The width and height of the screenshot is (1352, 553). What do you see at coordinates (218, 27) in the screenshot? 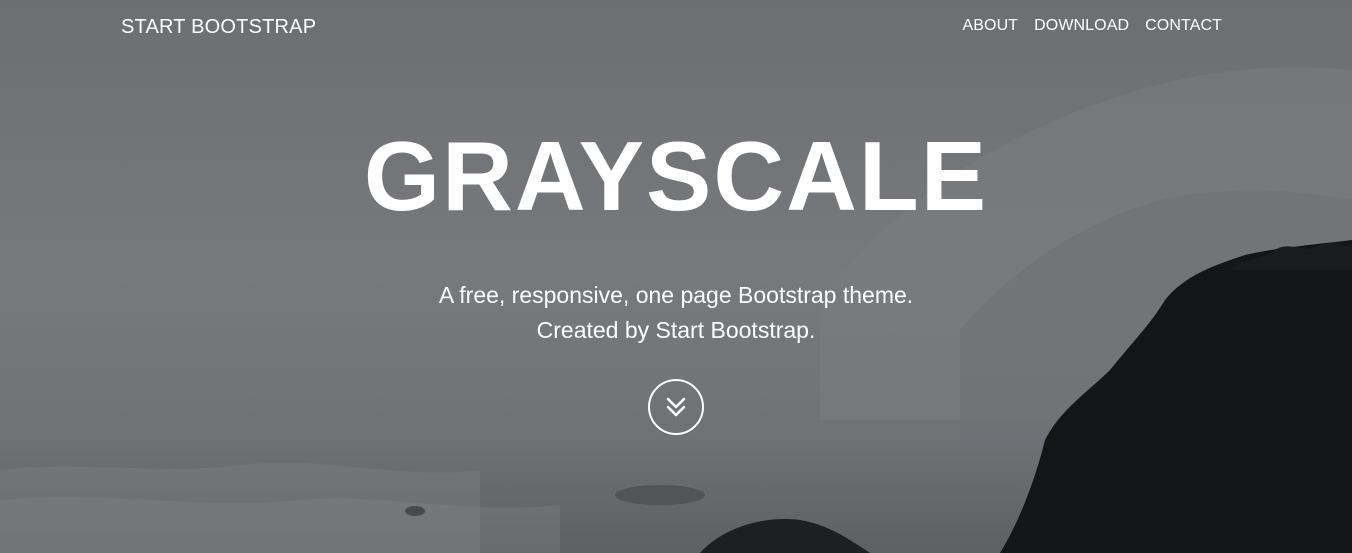
I see `brand-link: START BOOTSTRAP` at bounding box center [218, 27].